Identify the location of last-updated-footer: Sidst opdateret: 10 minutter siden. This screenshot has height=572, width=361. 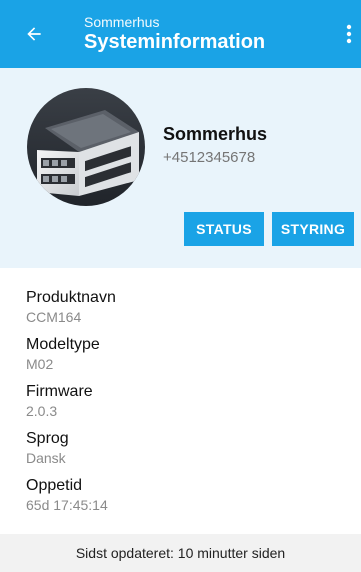
(180, 553).